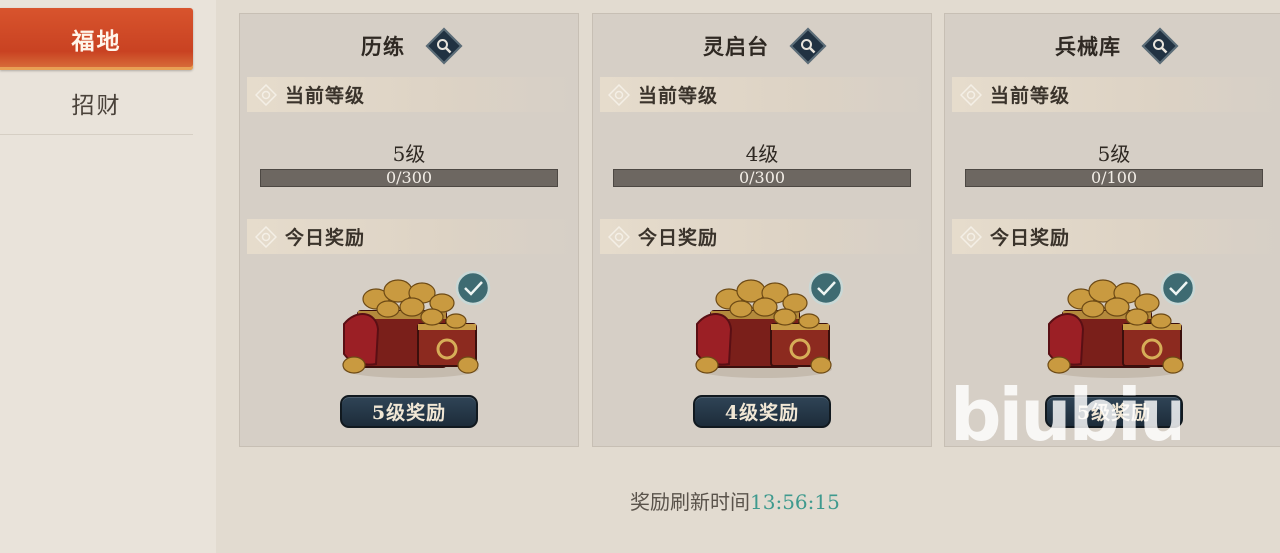 This screenshot has height=553, width=1280. What do you see at coordinates (690, 502) in the screenshot?
I see `refresh-label: 奖励刷新时间` at bounding box center [690, 502].